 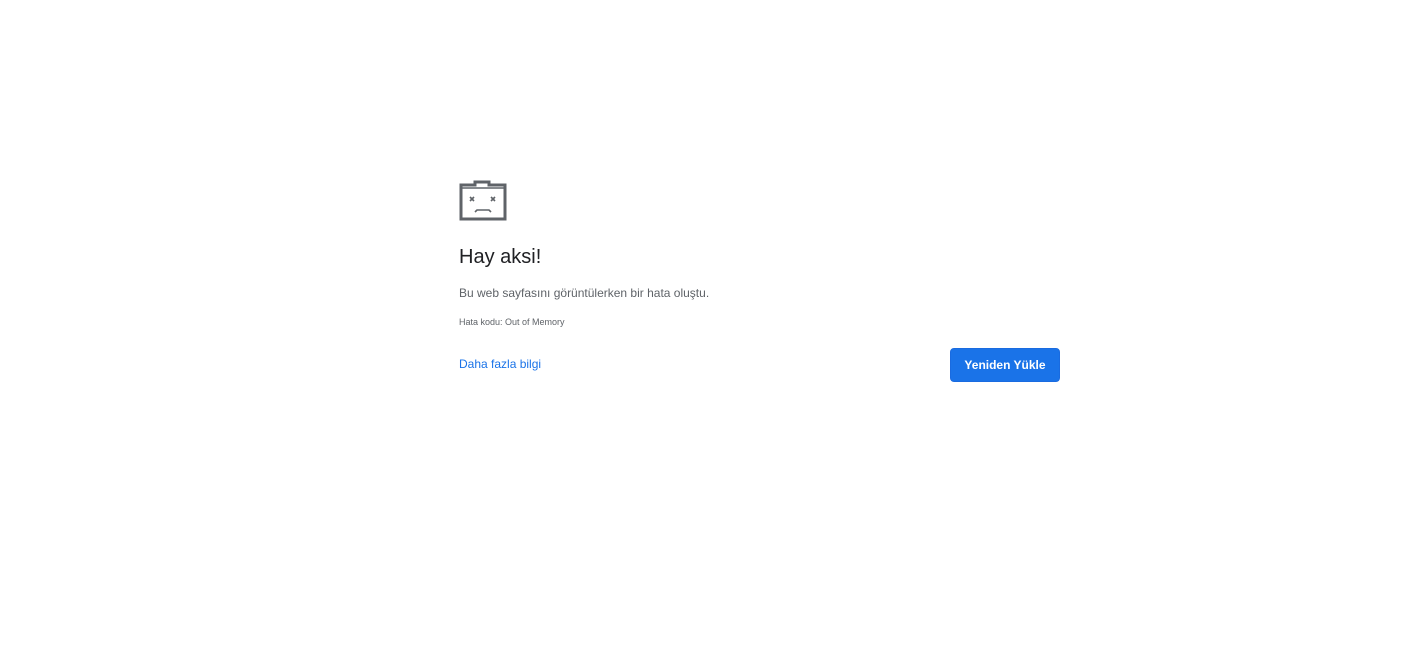 What do you see at coordinates (500, 364) in the screenshot?
I see `more-info-link: Daha fazla bilgi` at bounding box center [500, 364].